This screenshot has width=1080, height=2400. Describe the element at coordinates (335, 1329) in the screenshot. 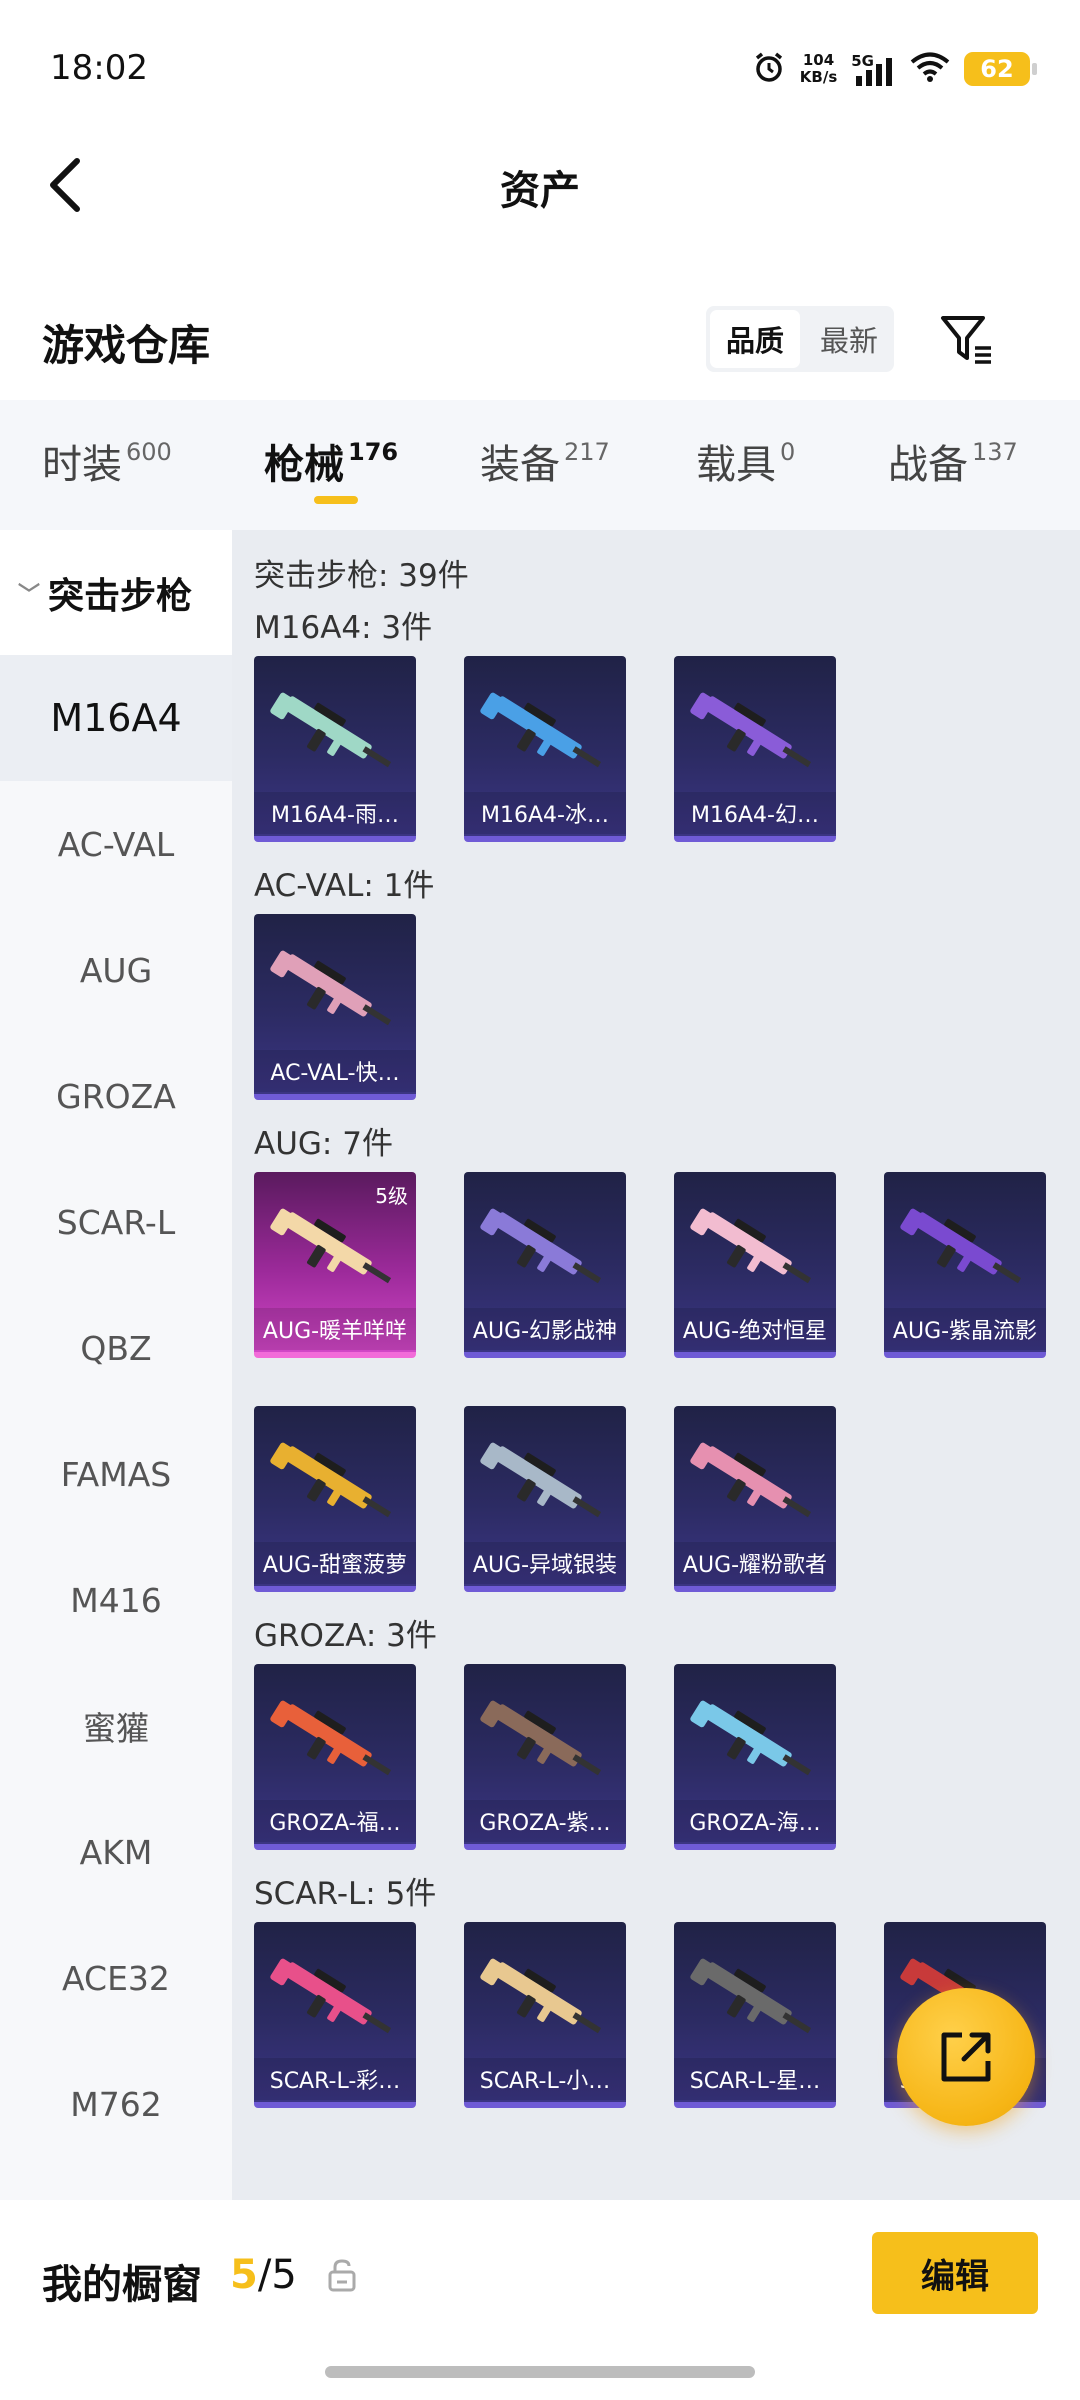

I see `weapon-name: AUG-暖羊咩咩` at that location.